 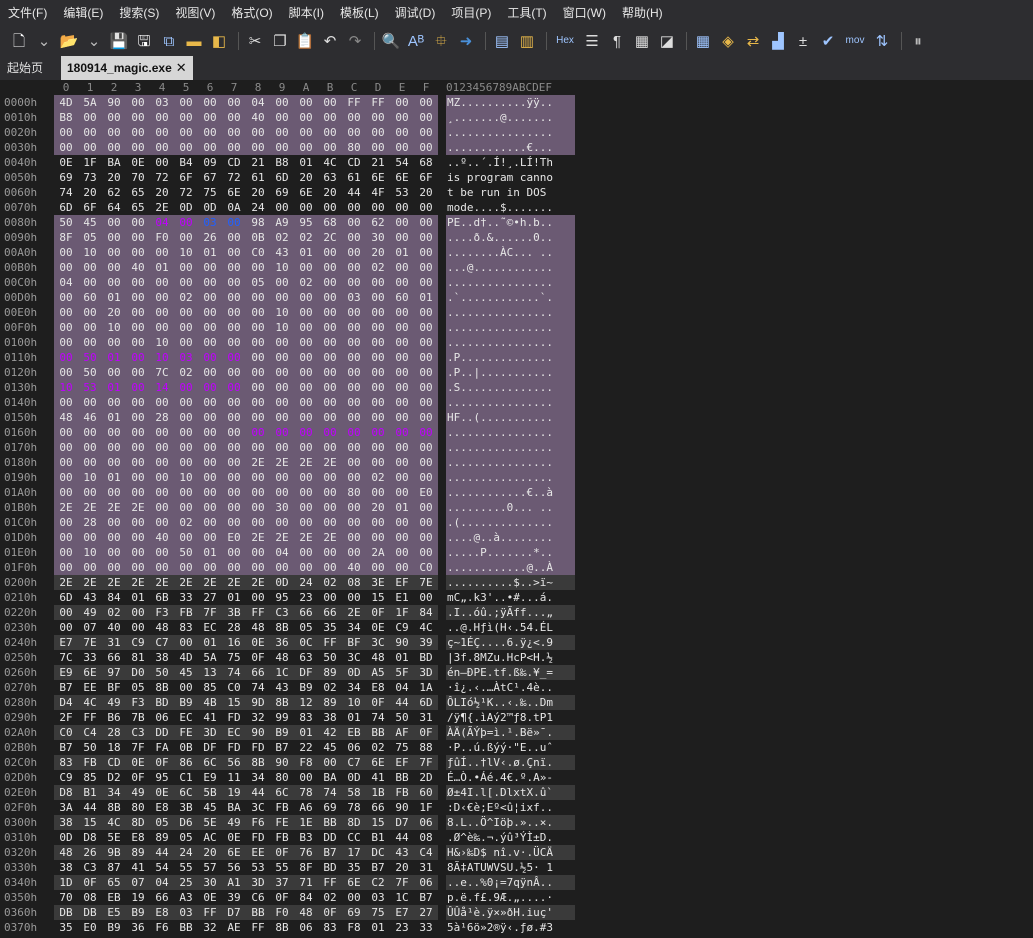 I want to click on hex-byte: 27, so click(x=210, y=597).